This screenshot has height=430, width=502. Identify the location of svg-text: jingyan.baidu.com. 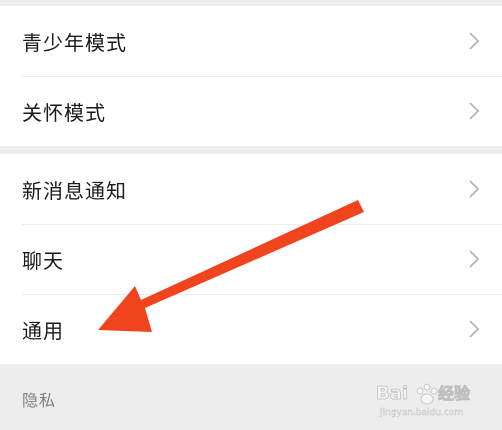
(421, 413).